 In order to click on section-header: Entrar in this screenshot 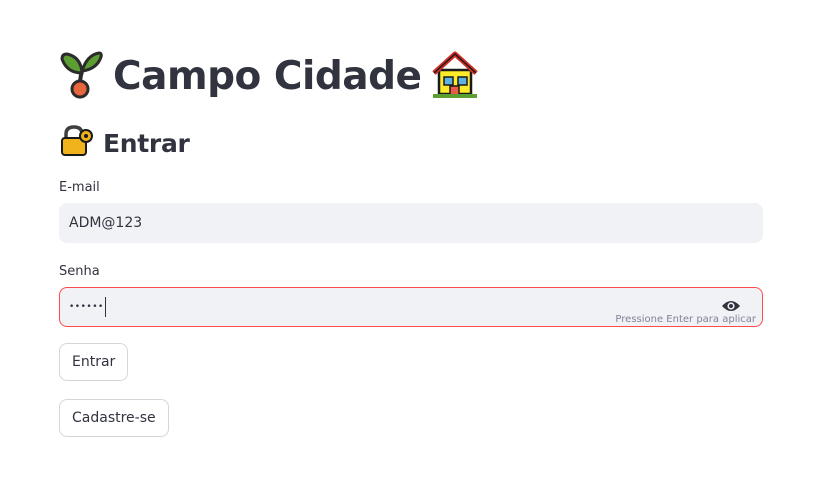, I will do `click(124, 143)`.